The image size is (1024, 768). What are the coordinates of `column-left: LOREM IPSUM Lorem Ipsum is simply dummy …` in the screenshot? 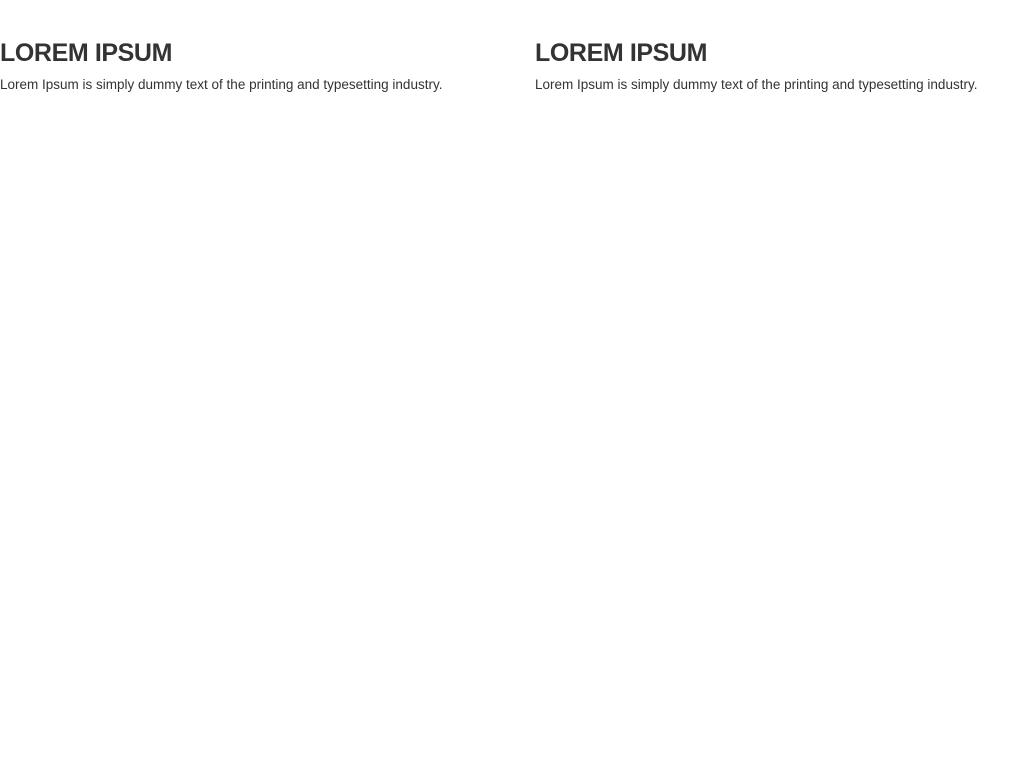 It's located at (267, 65).